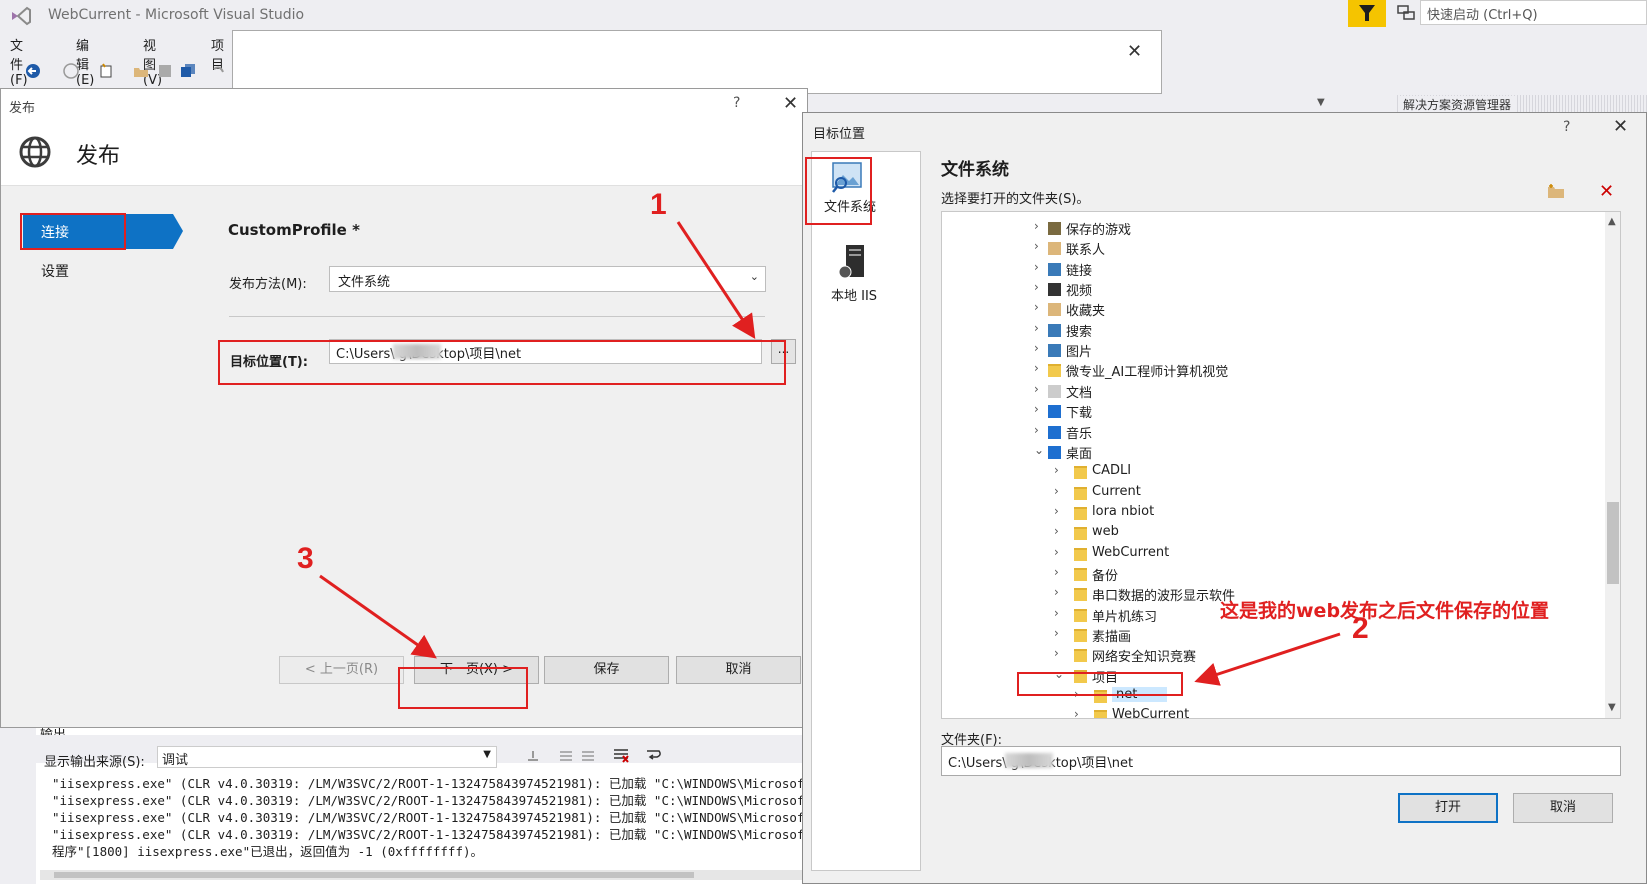  Describe the element at coordinates (141, 71) in the screenshot. I see `open-file-icon` at that location.